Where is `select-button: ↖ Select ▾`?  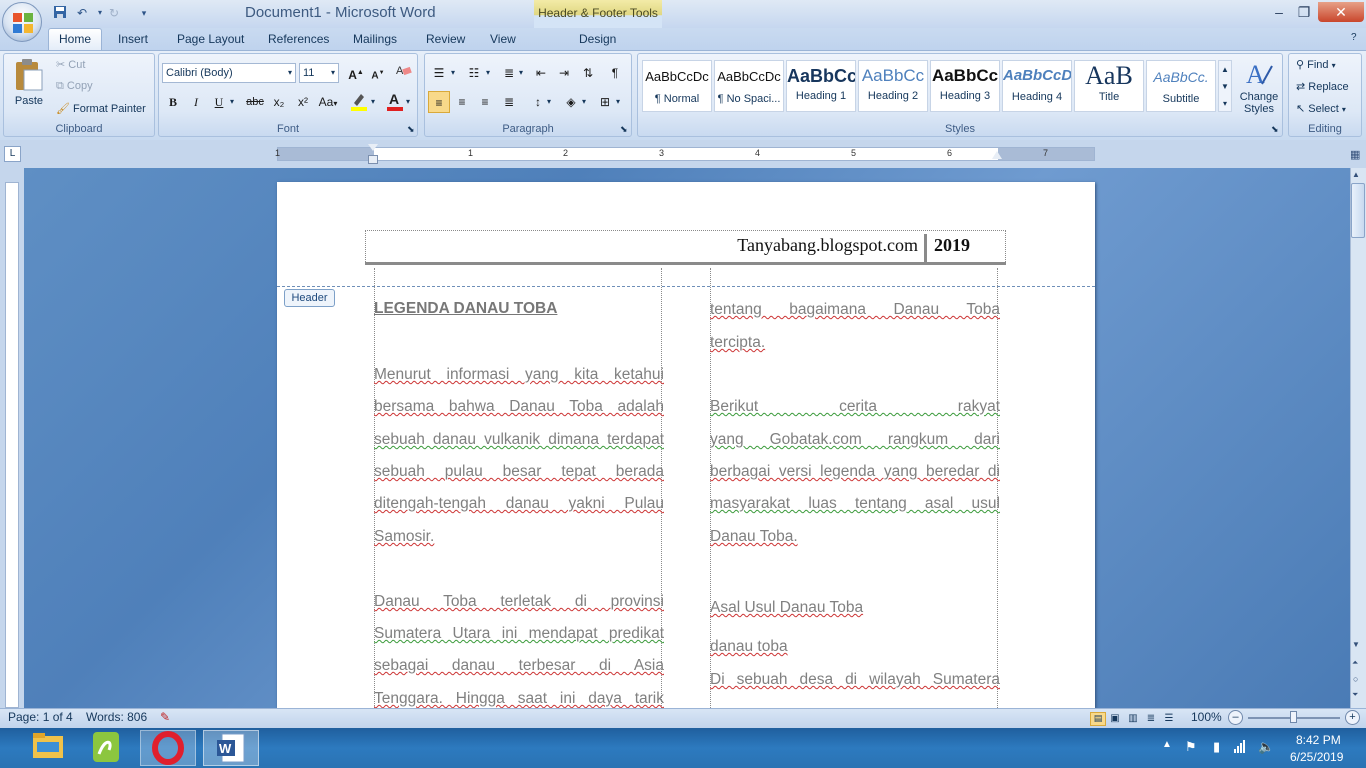 select-button: ↖ Select ▾ is located at coordinates (1321, 108).